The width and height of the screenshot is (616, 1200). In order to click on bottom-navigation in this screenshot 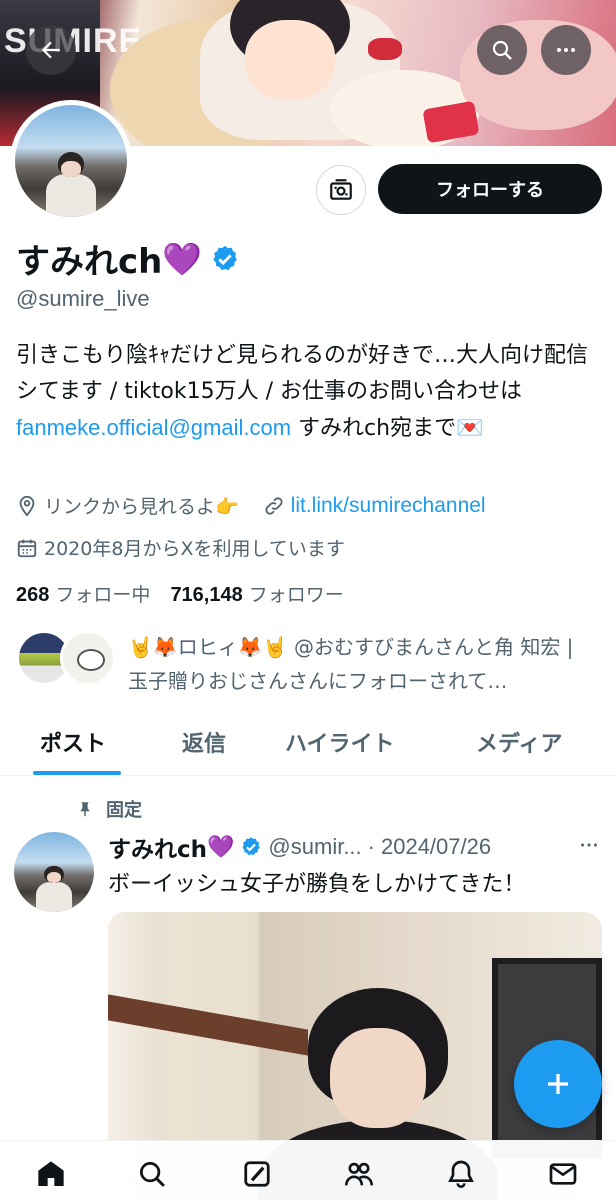, I will do `click(308, 1170)`.